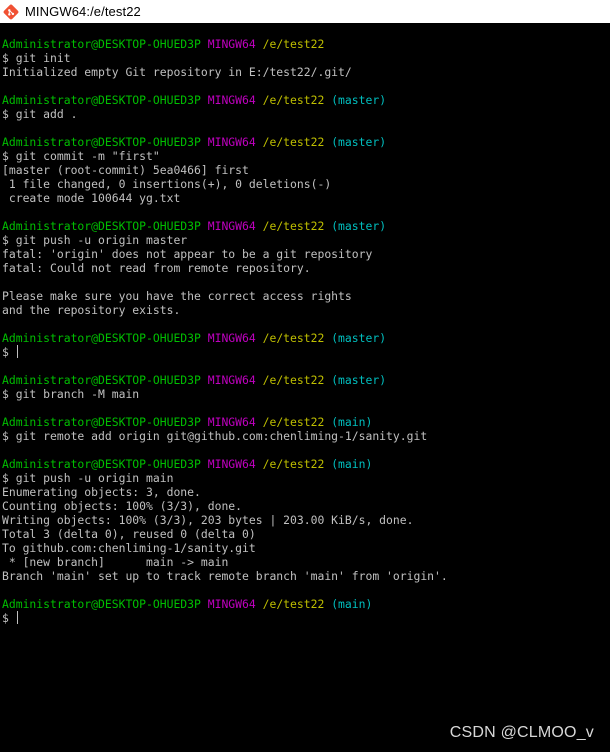 The height and width of the screenshot is (752, 610). What do you see at coordinates (115, 562) in the screenshot?
I see `terminal-text: * [new branch] main -> main` at bounding box center [115, 562].